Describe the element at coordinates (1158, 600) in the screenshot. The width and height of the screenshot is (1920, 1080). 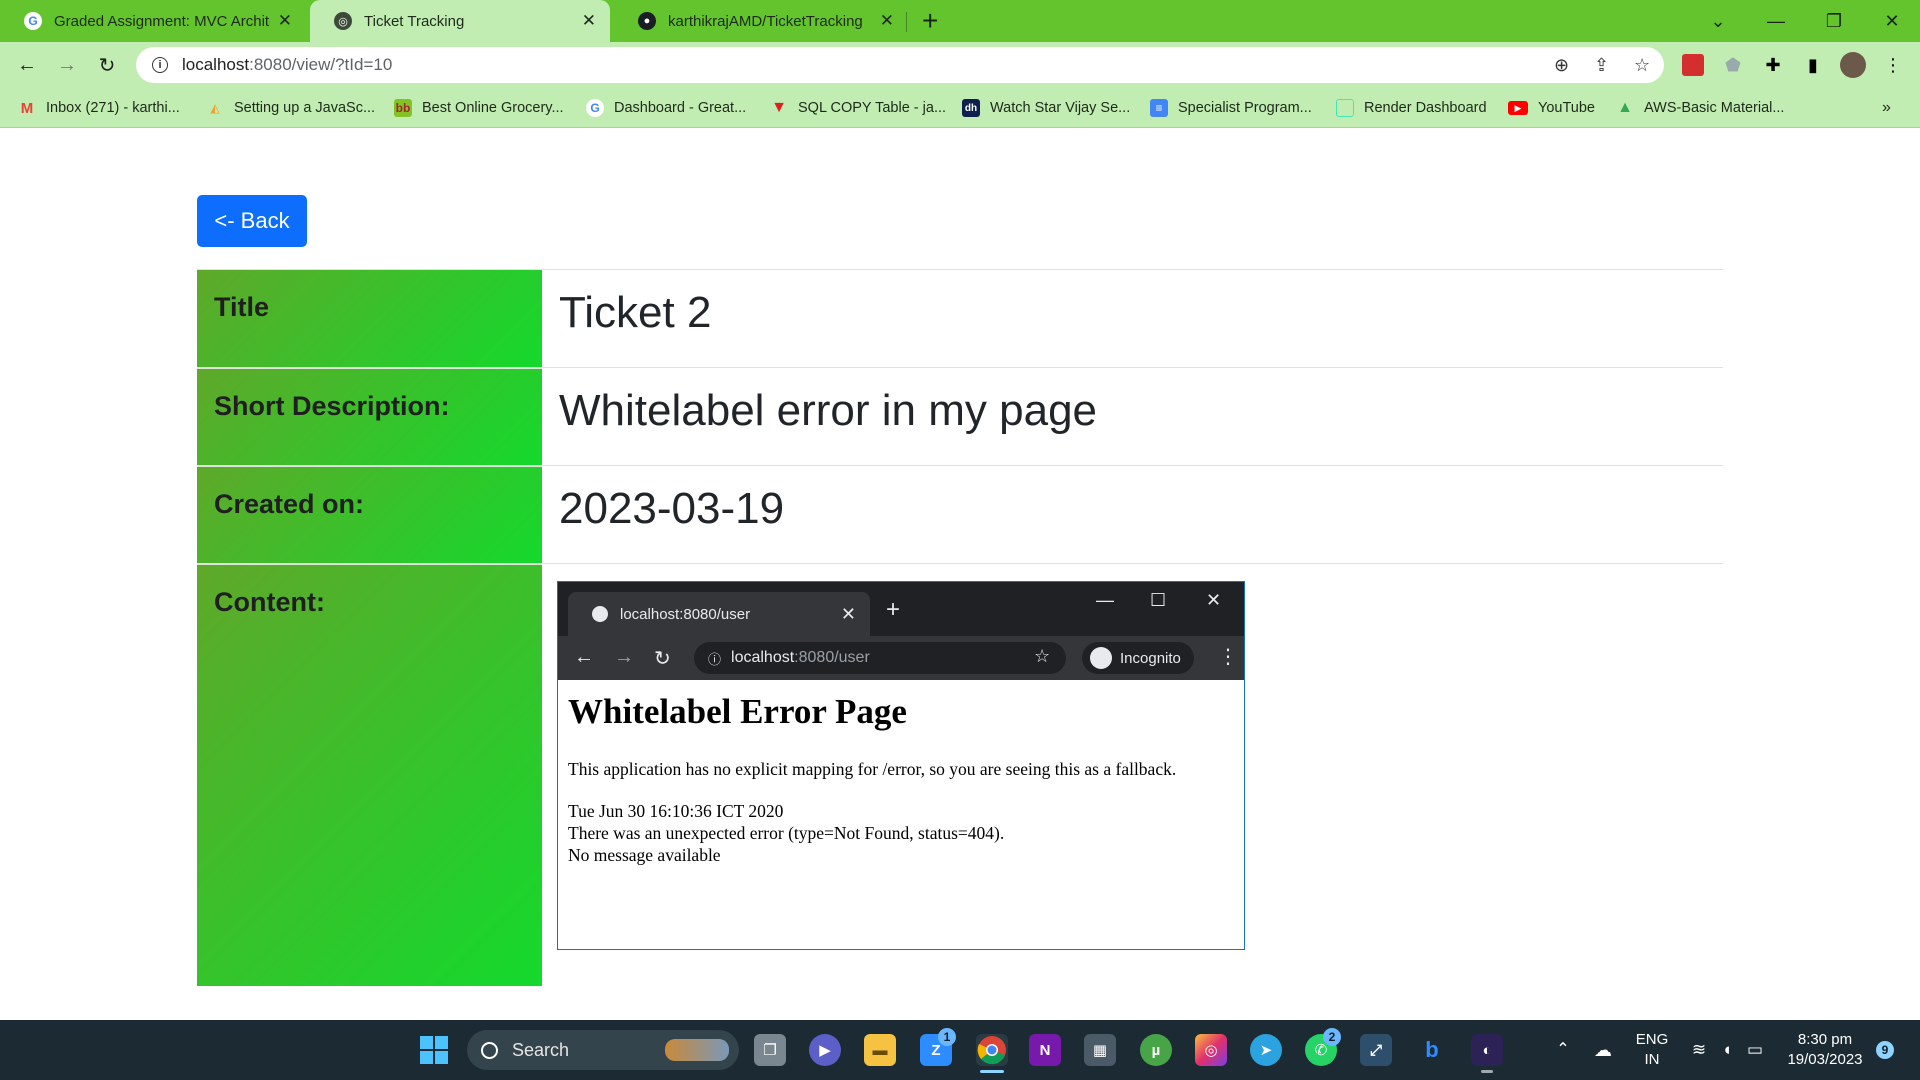
I see `maximize-icon: ☐` at that location.